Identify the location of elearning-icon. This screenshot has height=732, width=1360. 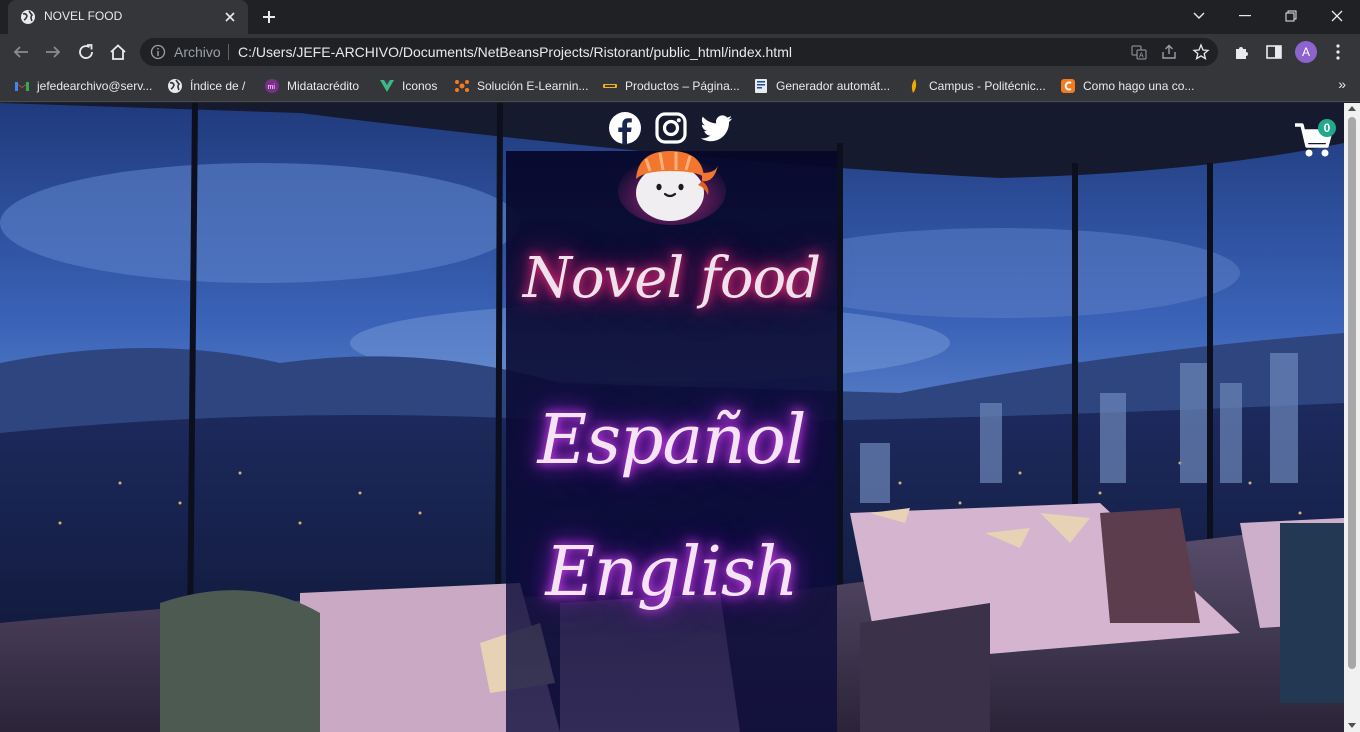
(462, 86).